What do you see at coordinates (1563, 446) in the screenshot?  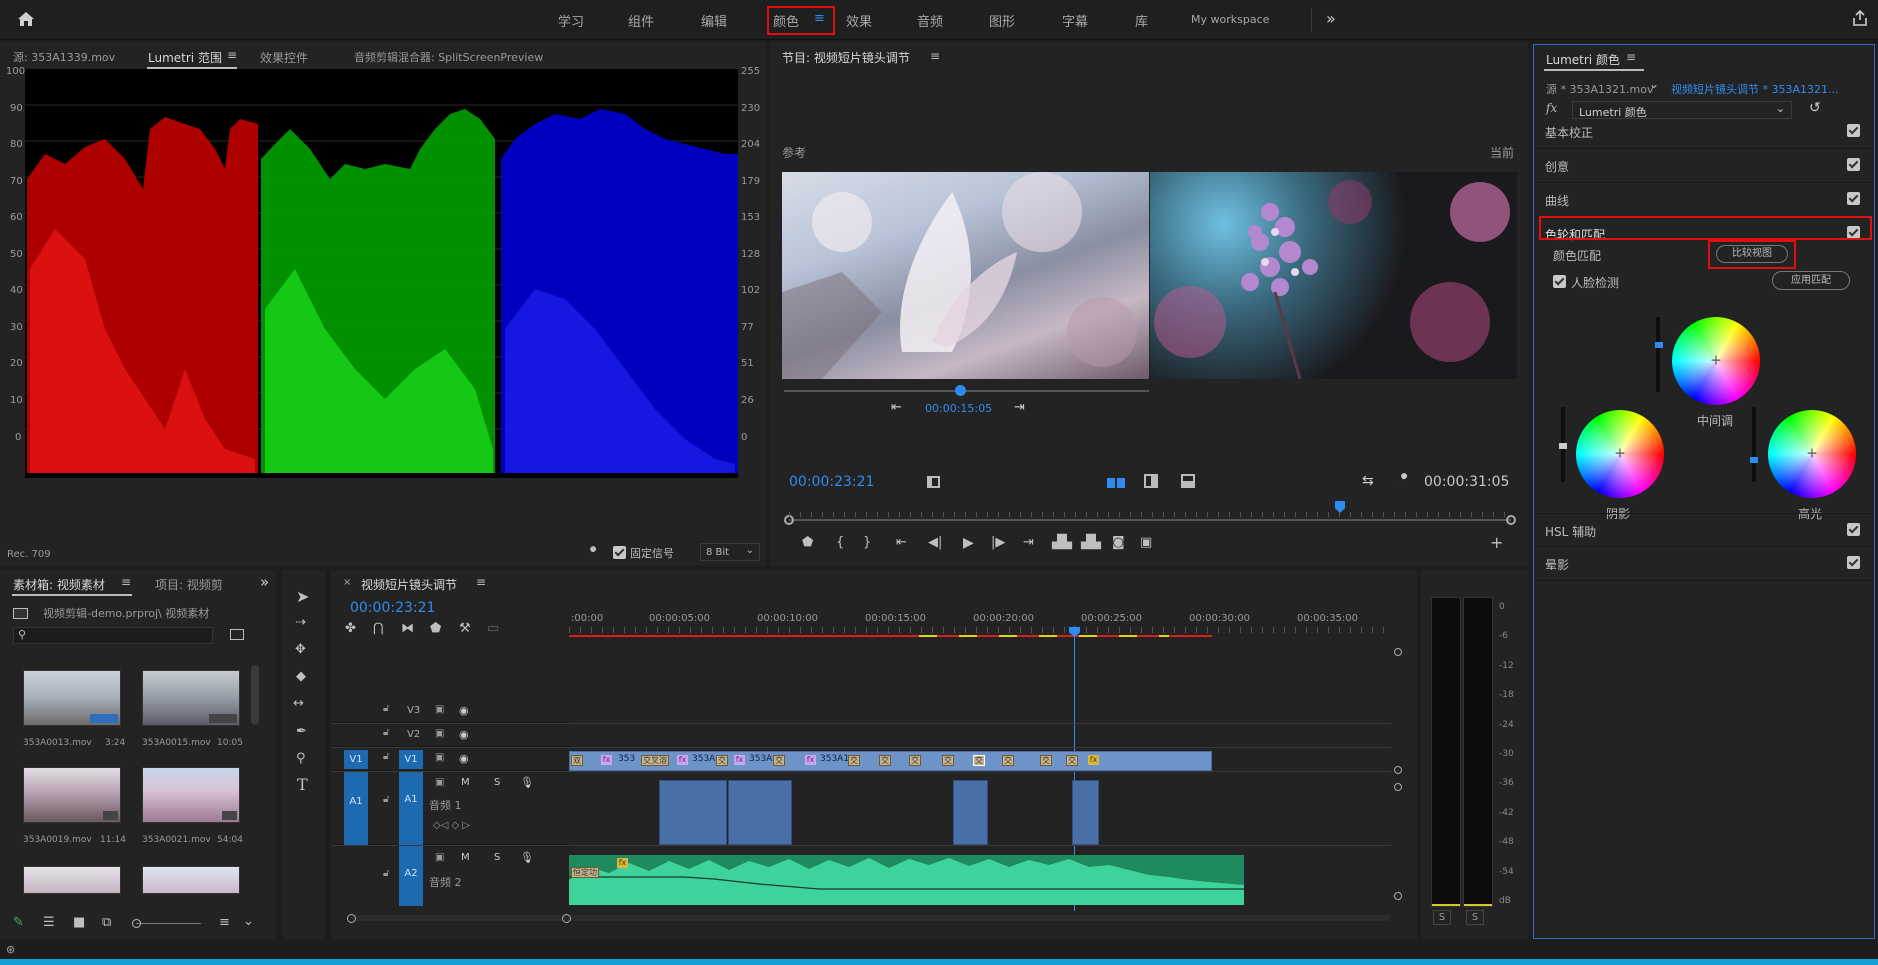 I see `shadows-slider-handle` at bounding box center [1563, 446].